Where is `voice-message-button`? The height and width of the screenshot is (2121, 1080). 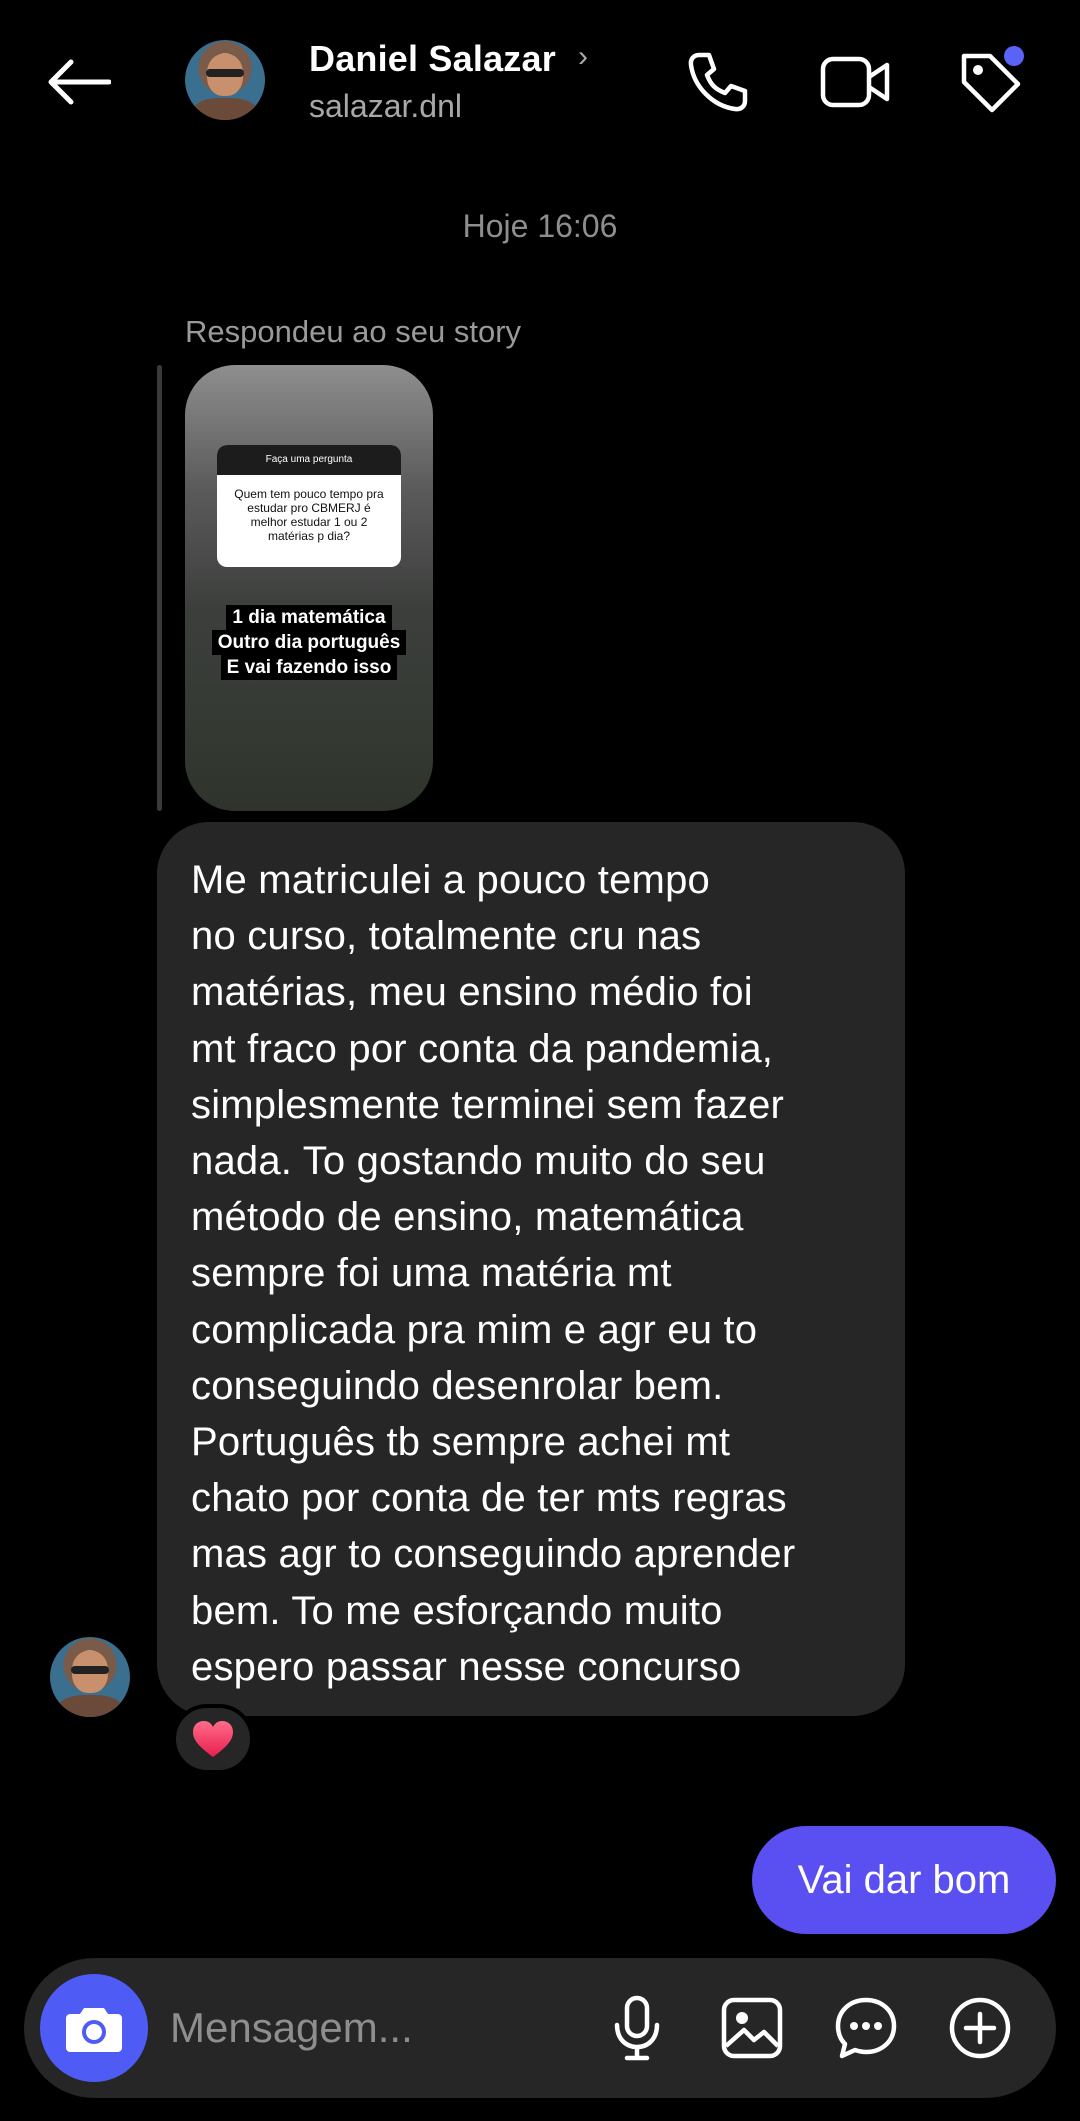
voice-message-button is located at coordinates (637, 2028).